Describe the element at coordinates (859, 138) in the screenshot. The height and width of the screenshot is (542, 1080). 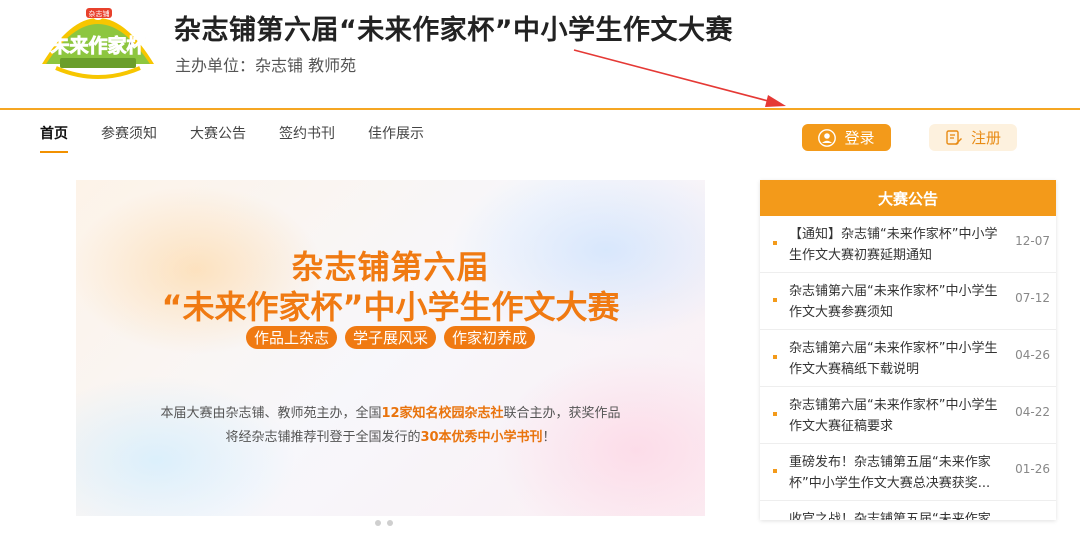
I see `login-label: 登录` at that location.